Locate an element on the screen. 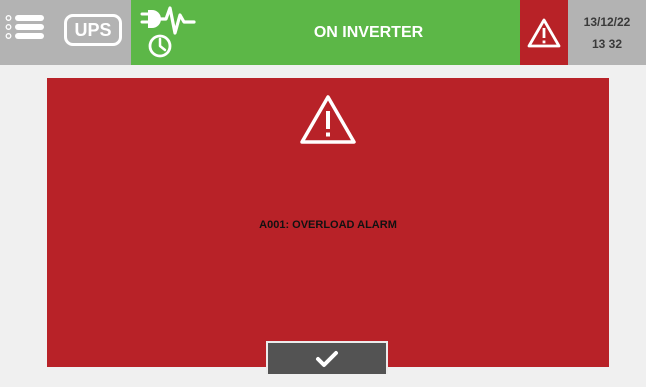  date-time-display: 13/12/22 13 32 is located at coordinates (607, 32).